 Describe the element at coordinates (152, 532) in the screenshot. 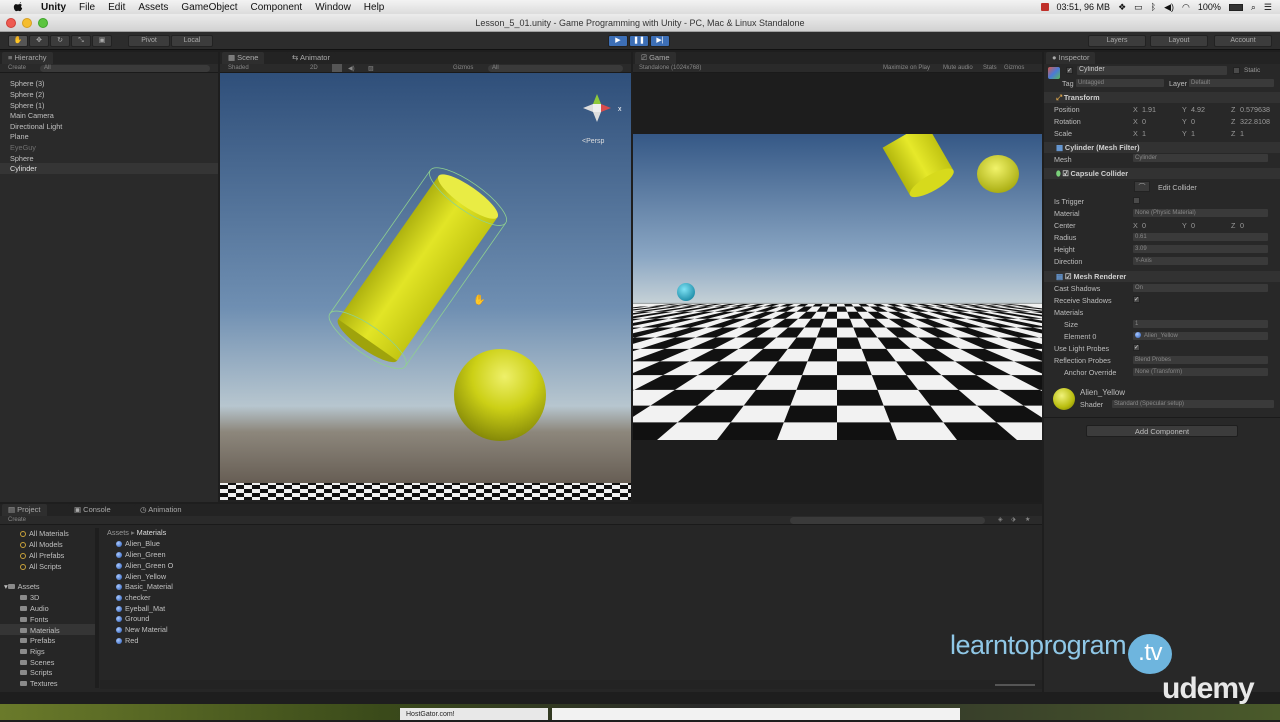

I see `breadcrumb-materials: Materials` at that location.